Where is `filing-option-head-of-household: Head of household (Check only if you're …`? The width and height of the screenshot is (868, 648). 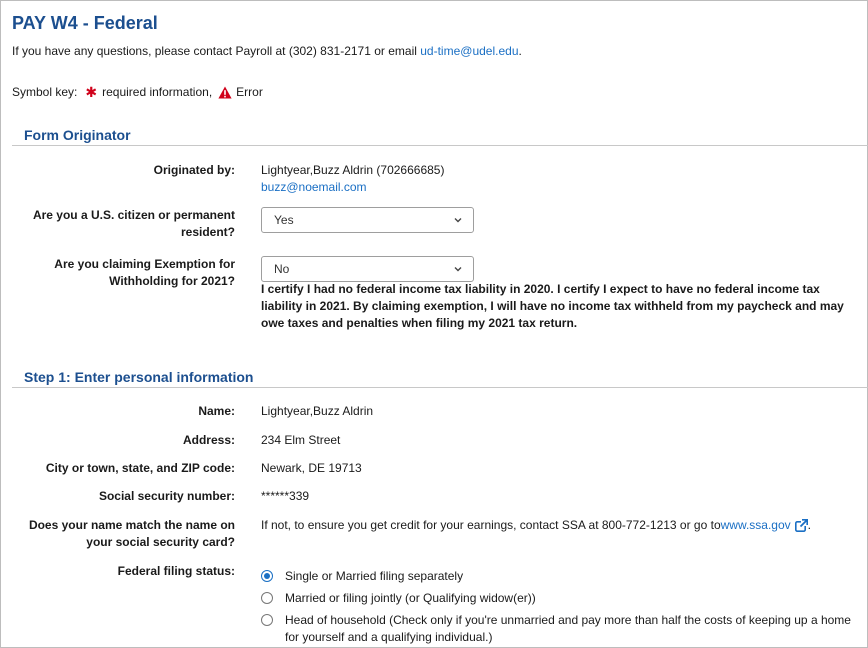
filing-option-head-of-household: Head of household (Check only if you're … is located at coordinates (561, 629).